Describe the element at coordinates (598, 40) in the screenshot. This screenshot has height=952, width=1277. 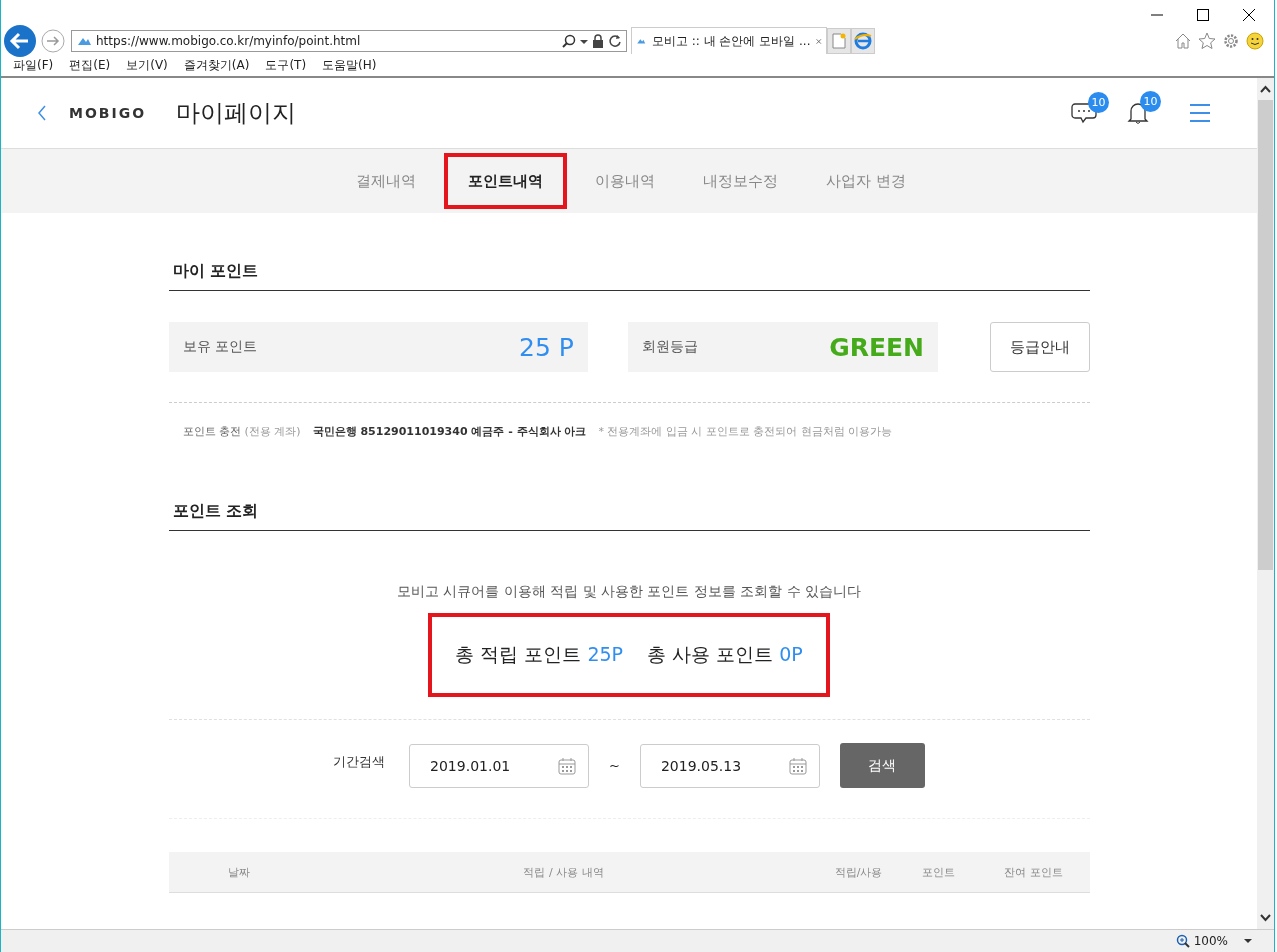
I see `lock-icon` at that location.